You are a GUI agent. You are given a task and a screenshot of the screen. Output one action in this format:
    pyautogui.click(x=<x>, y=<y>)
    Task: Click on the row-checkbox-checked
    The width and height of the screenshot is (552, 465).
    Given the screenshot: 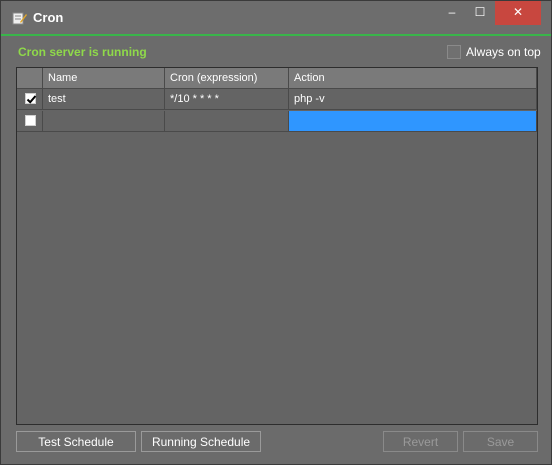 What is the action you would take?
    pyautogui.click(x=31, y=98)
    